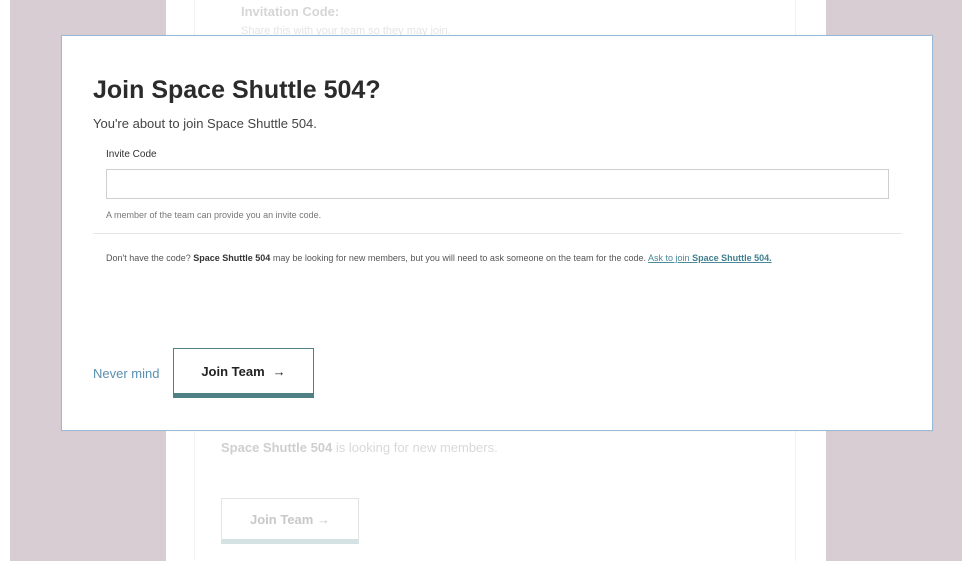 Image resolution: width=962 pixels, height=561 pixels. What do you see at coordinates (415, 447) in the screenshot?
I see `background-looking-label: is looking for new members.` at bounding box center [415, 447].